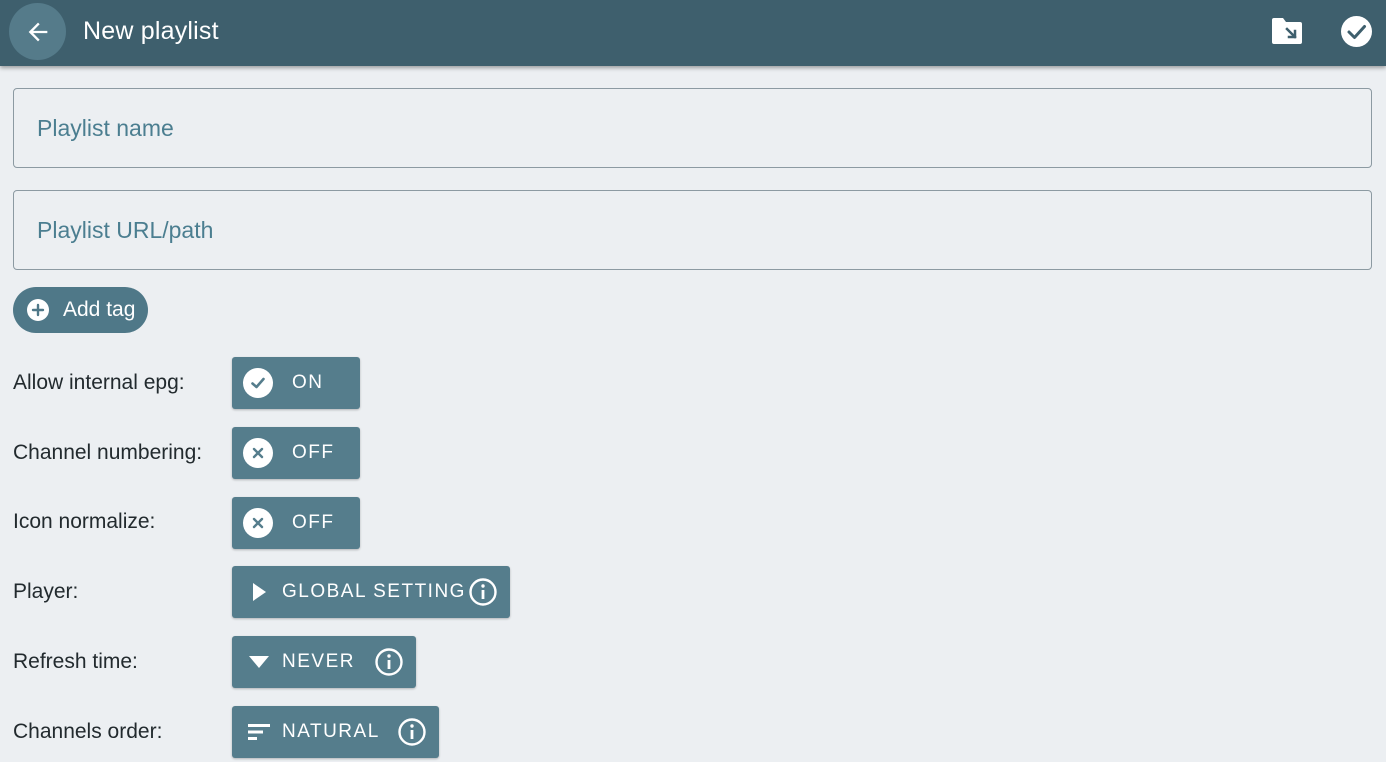 The image size is (1386, 762). I want to click on add-tag-button: Add tag, so click(80, 310).